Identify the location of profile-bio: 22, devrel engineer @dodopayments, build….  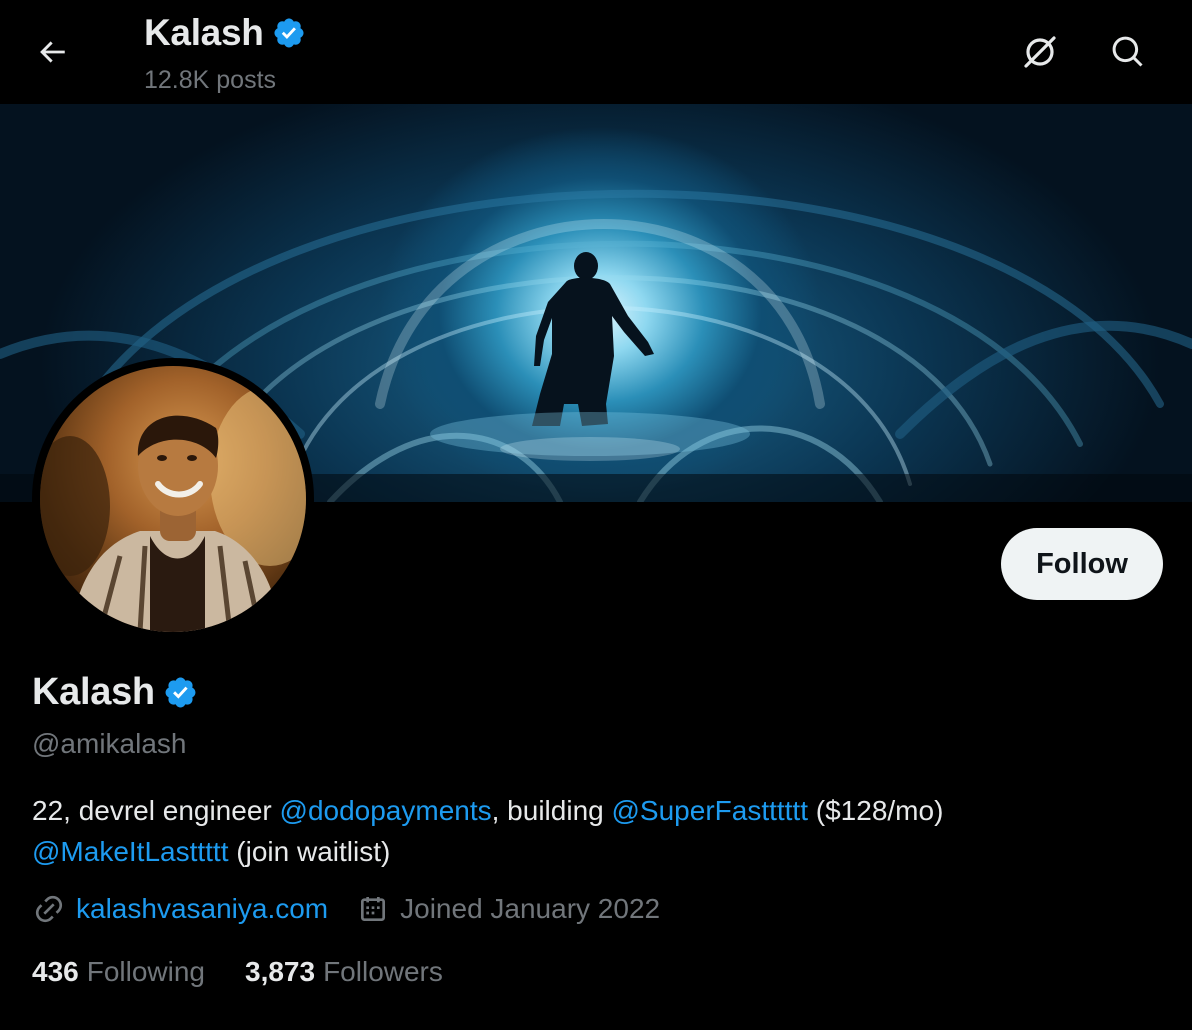
(592, 831).